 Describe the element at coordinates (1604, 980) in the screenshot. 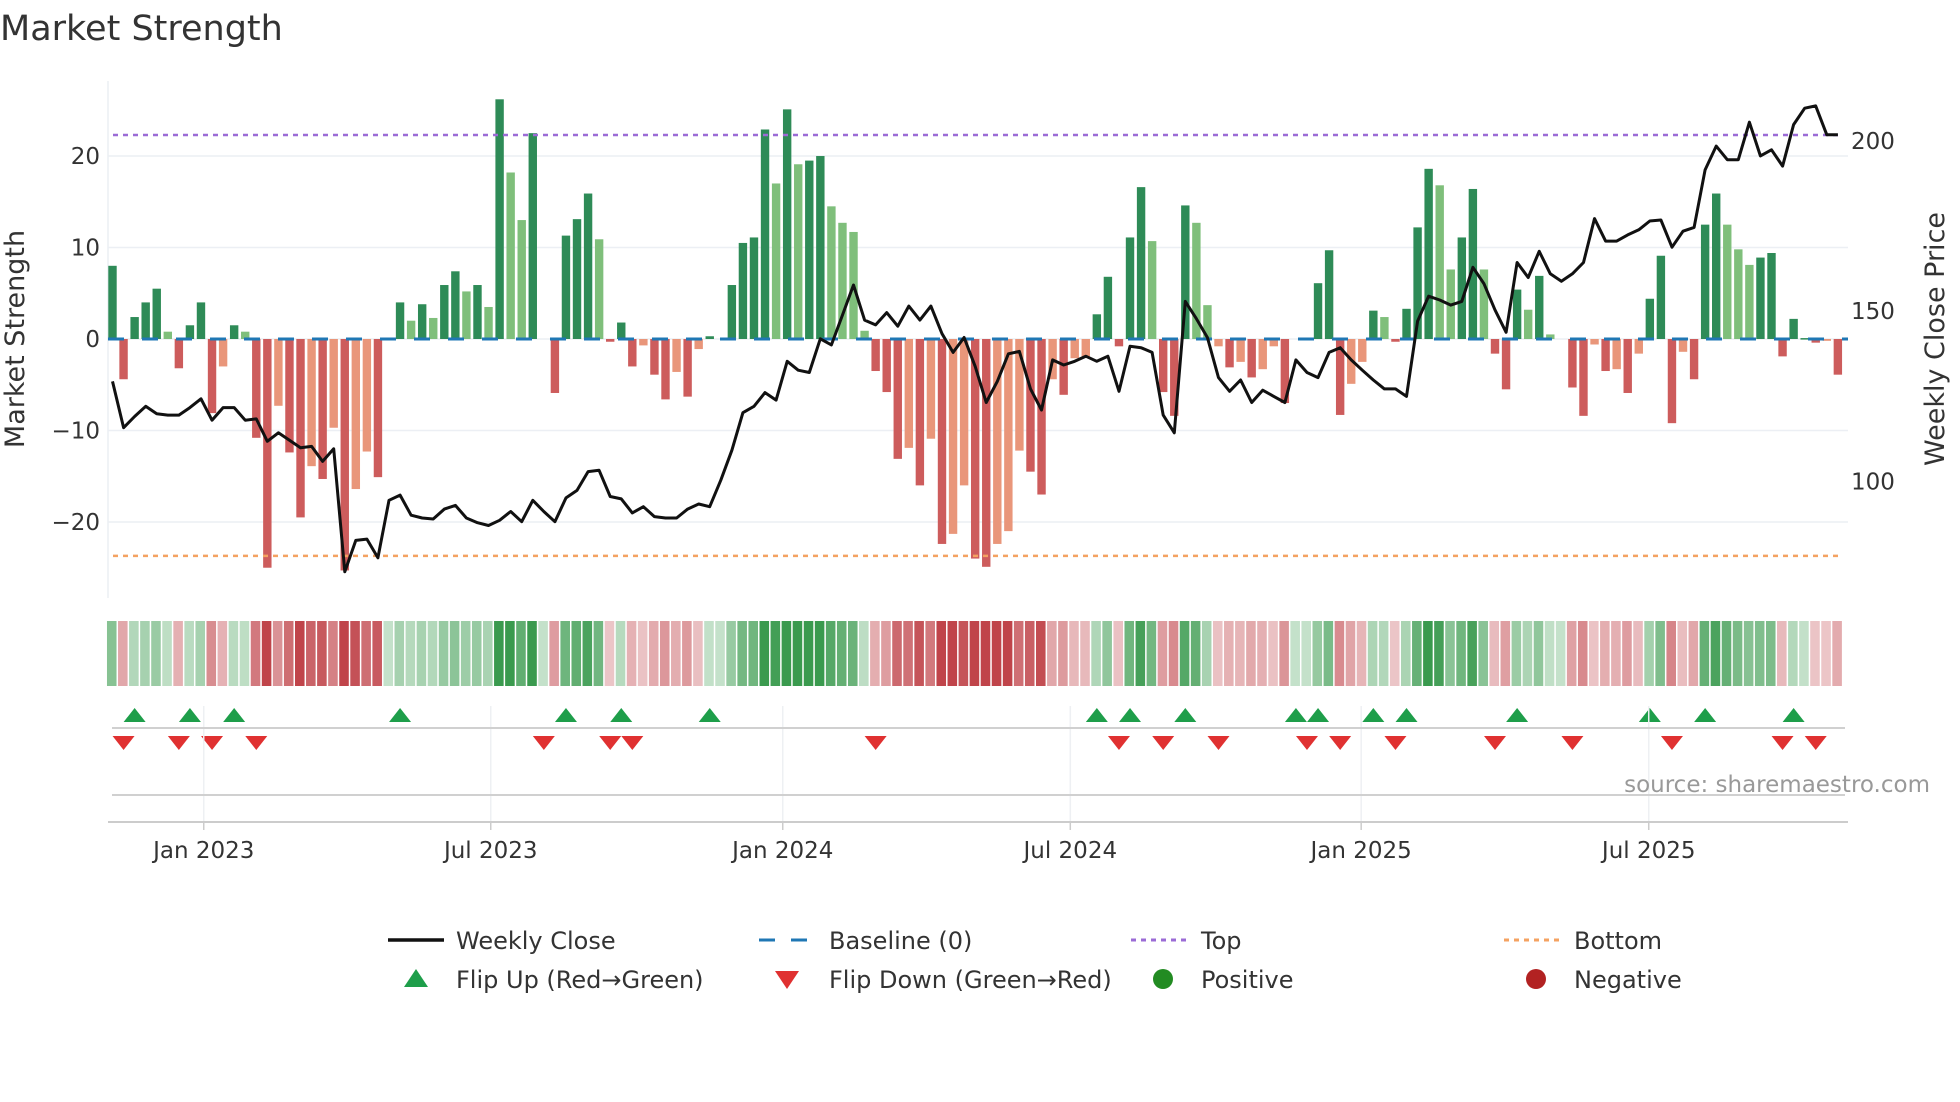

I see `legend-item: Negative` at that location.